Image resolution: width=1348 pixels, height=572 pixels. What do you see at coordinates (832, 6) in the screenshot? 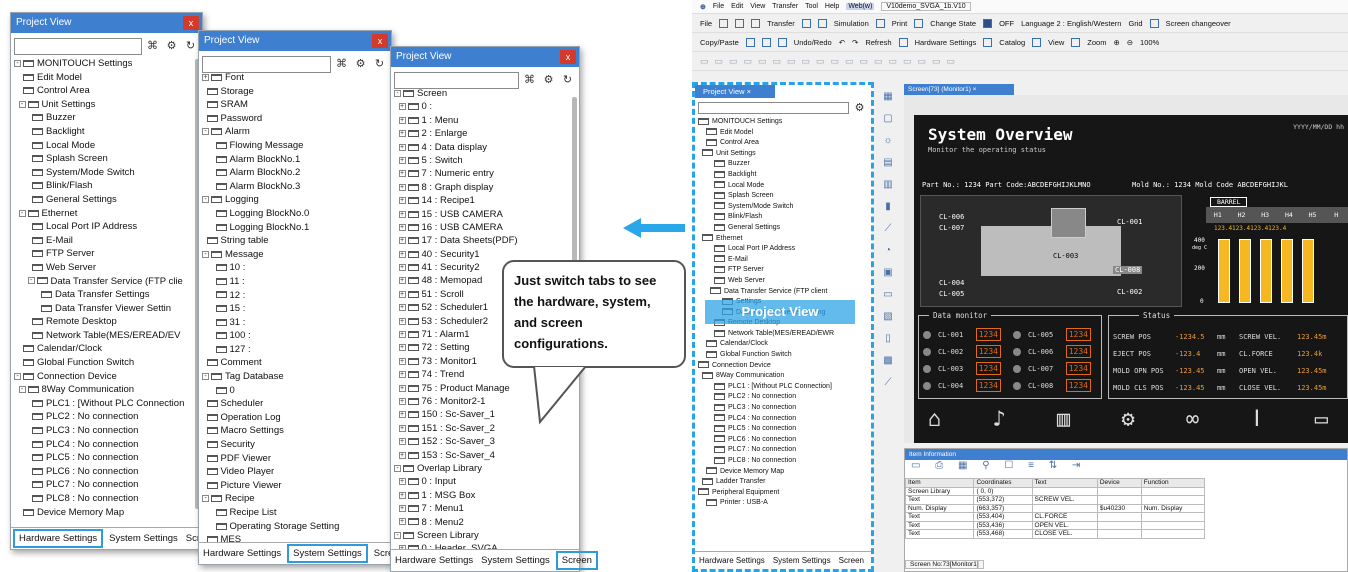
I see `menu-help: Help` at bounding box center [832, 6].